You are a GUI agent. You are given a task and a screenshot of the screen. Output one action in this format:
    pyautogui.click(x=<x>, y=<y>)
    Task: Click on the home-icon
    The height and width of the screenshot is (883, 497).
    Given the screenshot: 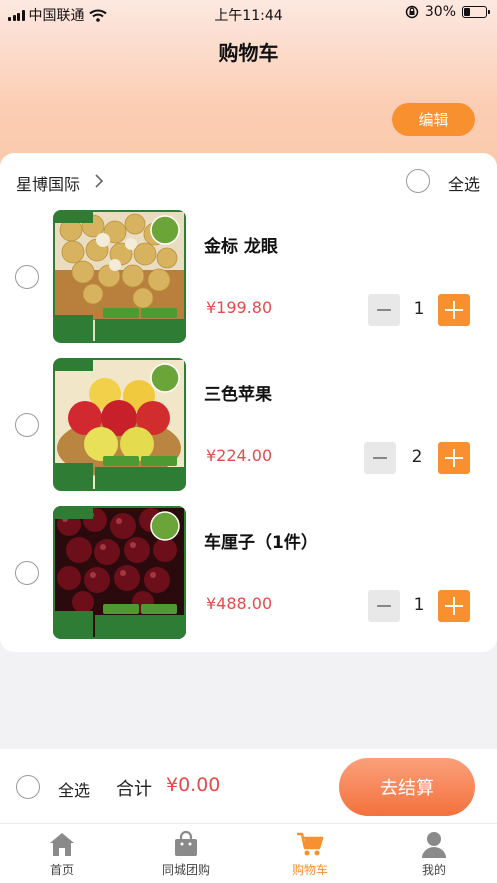 What is the action you would take?
    pyautogui.click(x=62, y=844)
    